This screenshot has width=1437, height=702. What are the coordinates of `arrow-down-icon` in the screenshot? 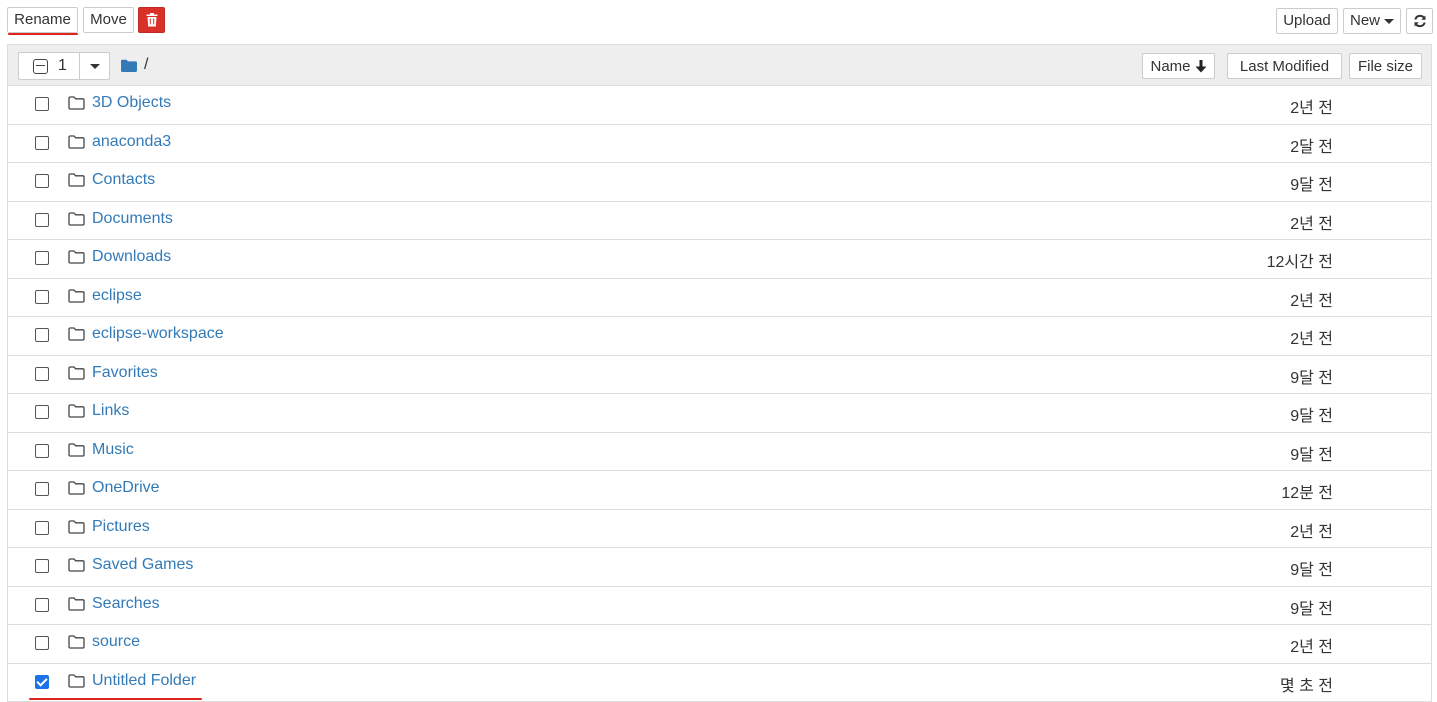 It's located at (1200, 65).